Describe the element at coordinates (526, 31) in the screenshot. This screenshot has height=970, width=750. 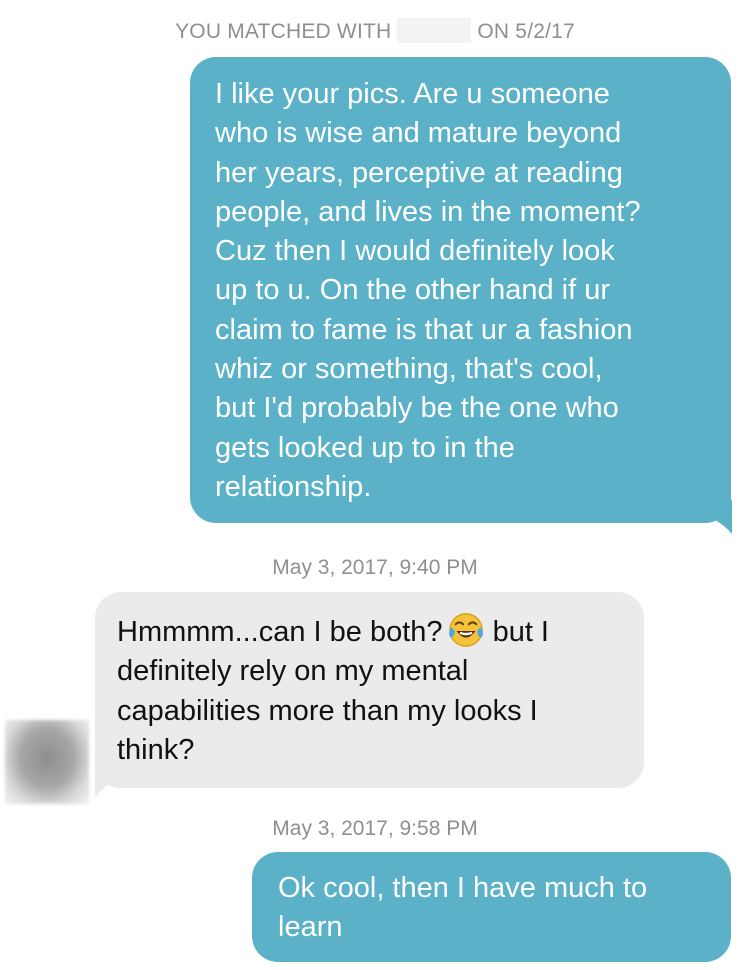
I see `match-header-suffix: ON 5/2/17` at that location.